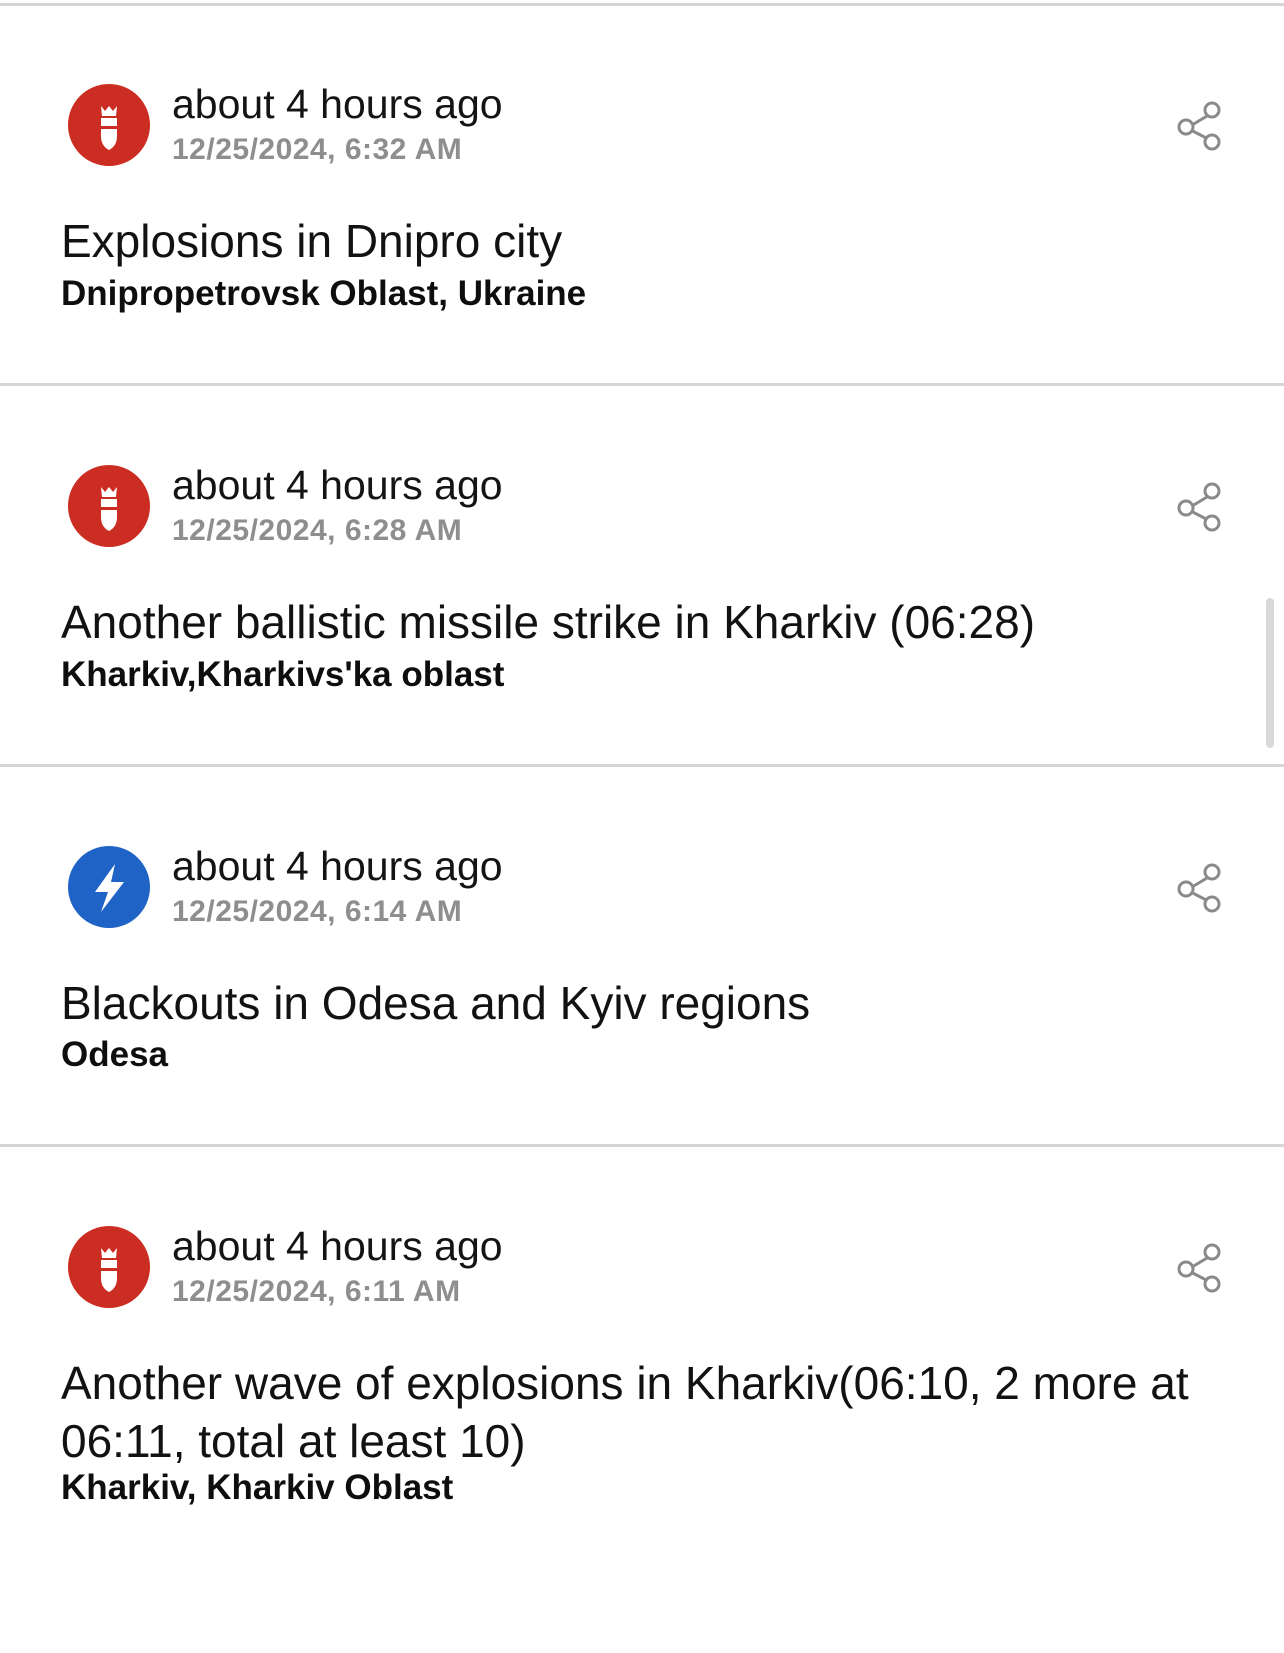 The image size is (1284, 1653). What do you see at coordinates (257, 1487) in the screenshot?
I see `event-location: Kharkiv, Kharkiv Oblast` at bounding box center [257, 1487].